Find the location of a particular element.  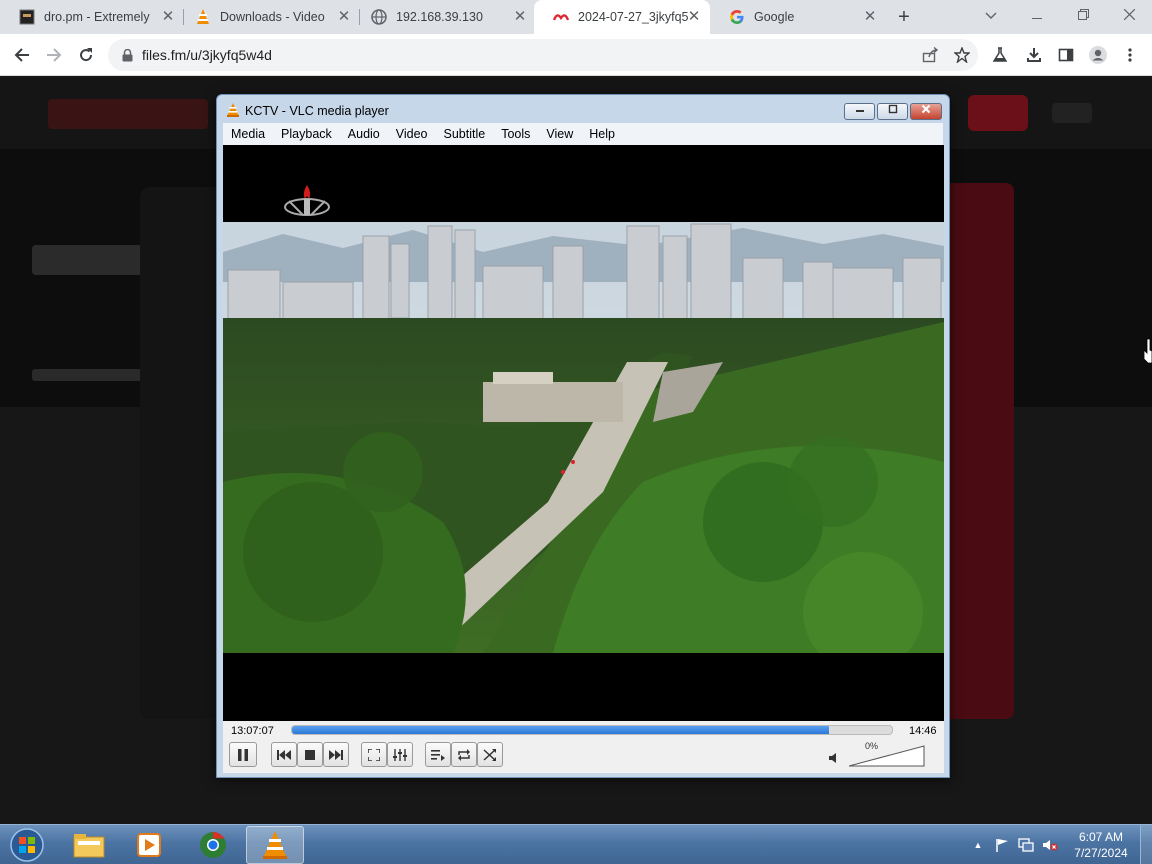

taskbar-chrome is located at coordinates (213, 845).